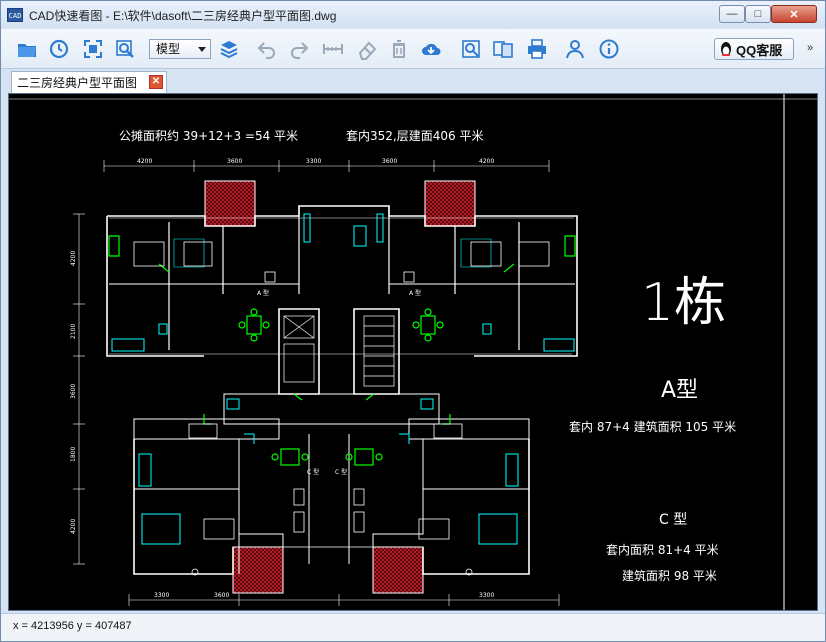 This screenshot has height=642, width=826. I want to click on tab-document: 二三房经典户型平面图 ✕, so click(89, 82).